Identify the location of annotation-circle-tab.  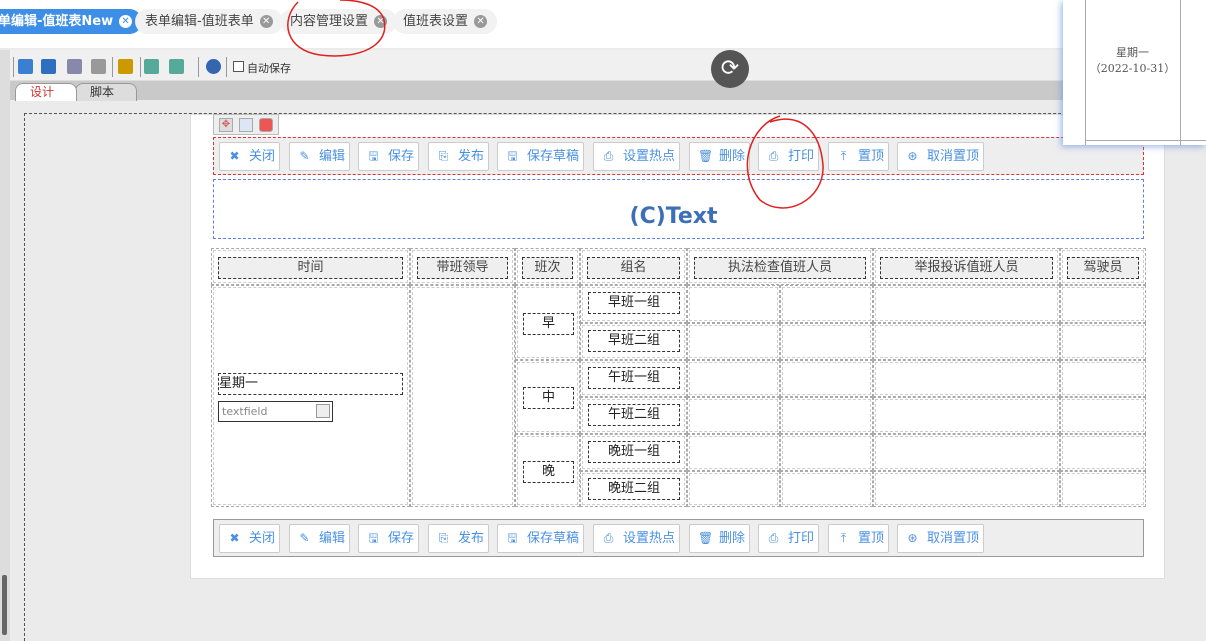
(336, 28).